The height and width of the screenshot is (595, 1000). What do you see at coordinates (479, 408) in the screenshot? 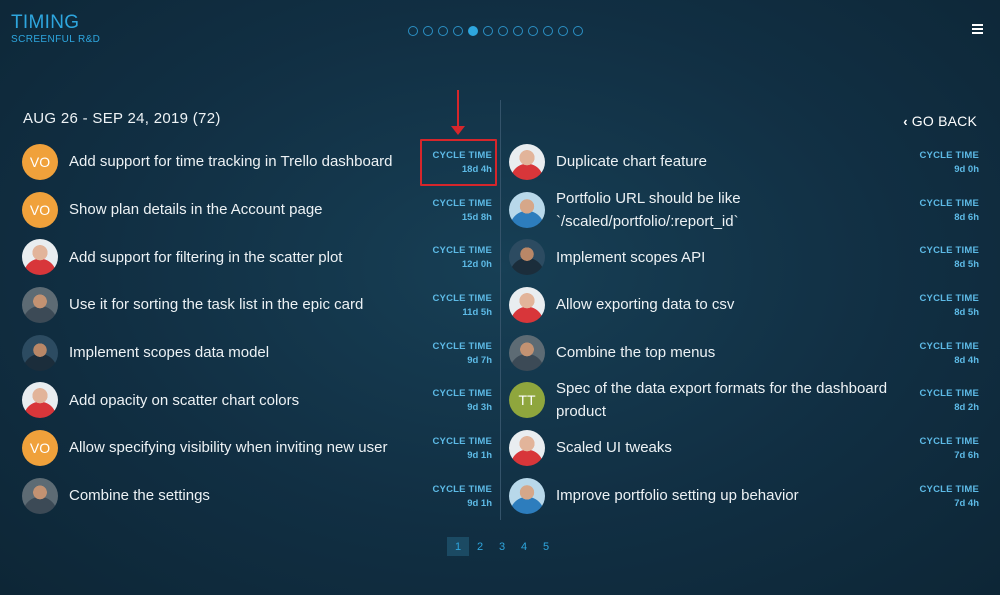
I see `cycle-time-value: 9d 3h` at bounding box center [479, 408].